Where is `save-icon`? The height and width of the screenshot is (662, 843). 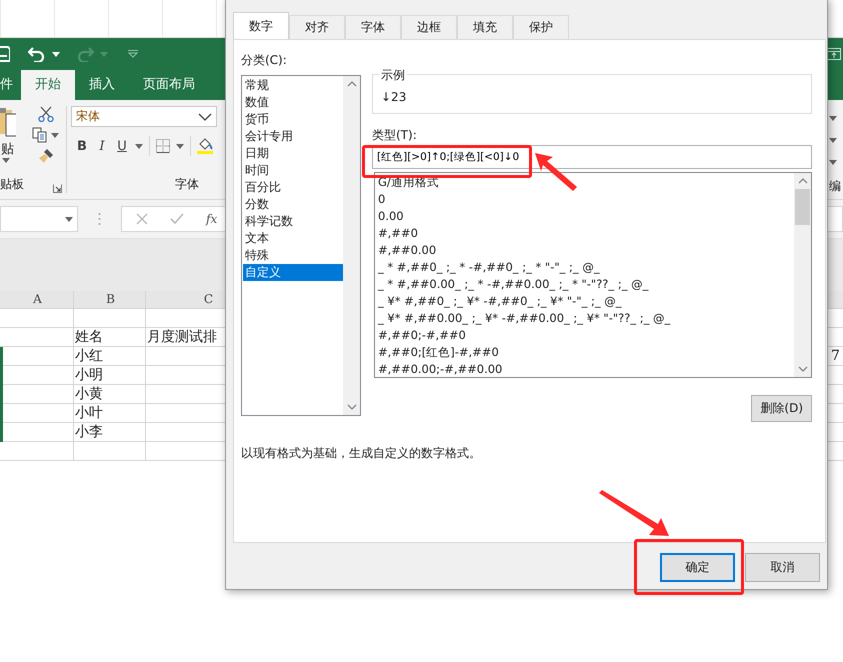 save-icon is located at coordinates (5, 54).